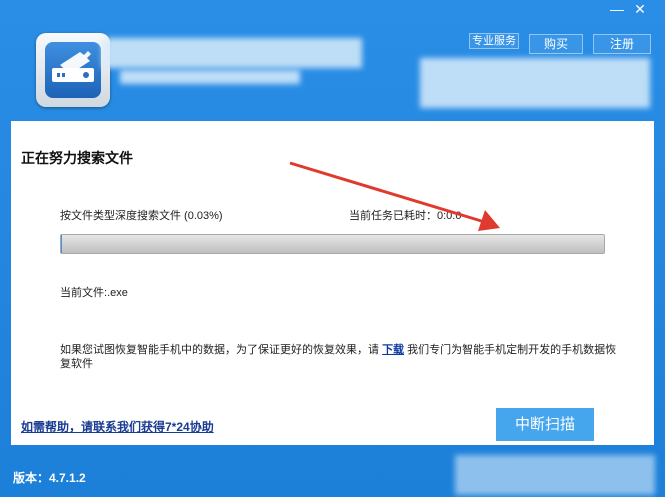 Image resolution: width=665 pixels, height=497 pixels. I want to click on blurred-subtitle, so click(210, 77).